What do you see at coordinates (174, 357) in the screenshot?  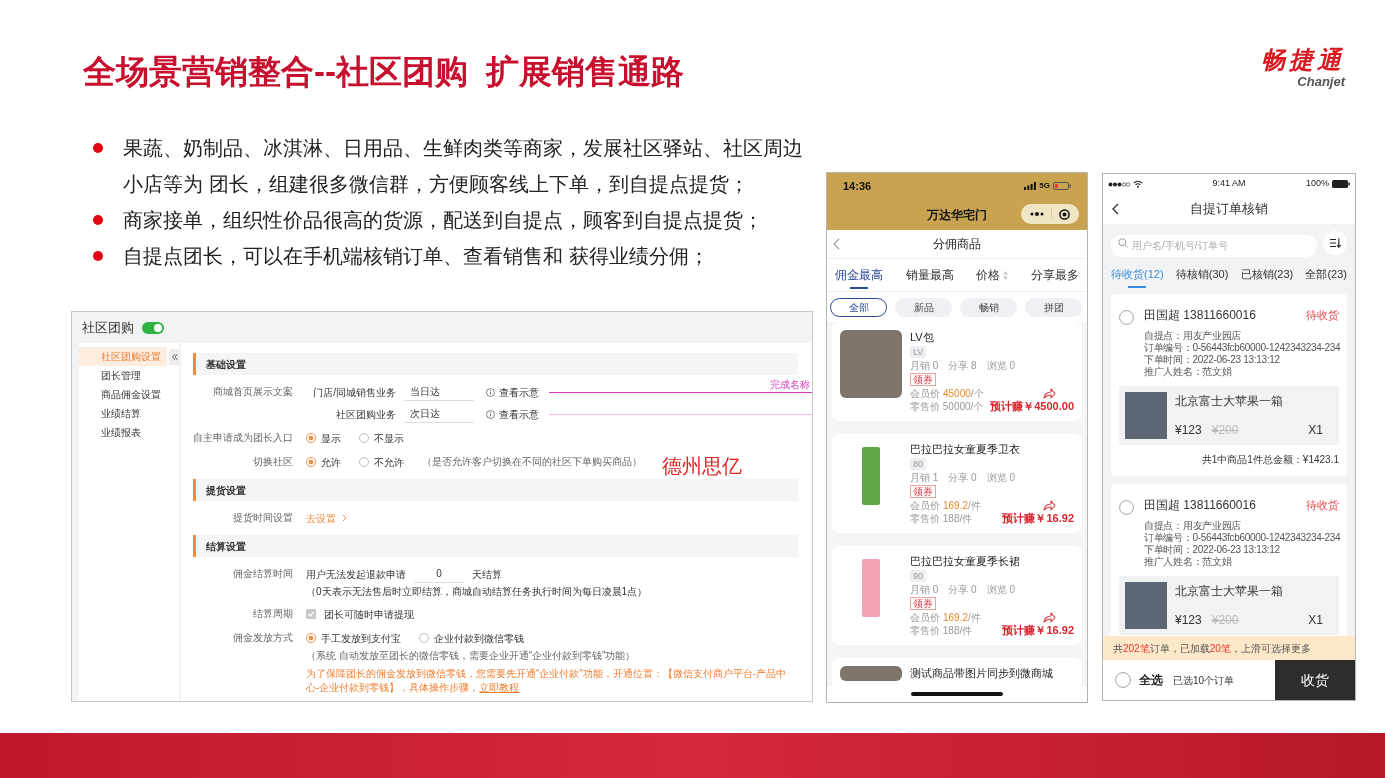 I see `collapse-icon` at bounding box center [174, 357].